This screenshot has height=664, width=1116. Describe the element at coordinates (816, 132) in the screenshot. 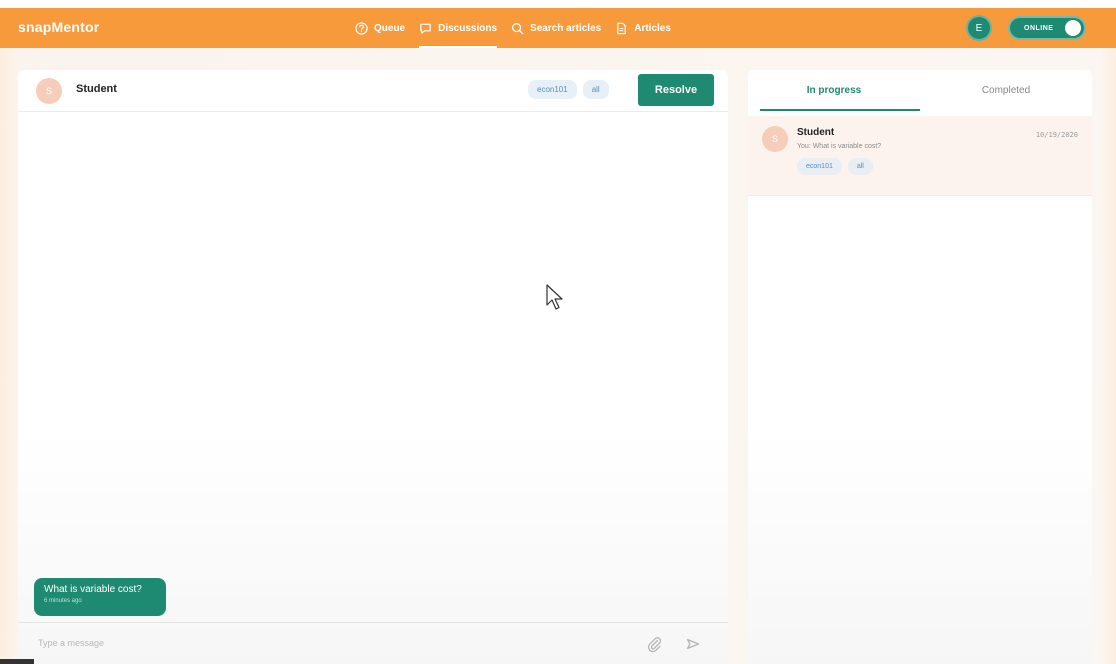

I see `conversation-name: Student` at that location.